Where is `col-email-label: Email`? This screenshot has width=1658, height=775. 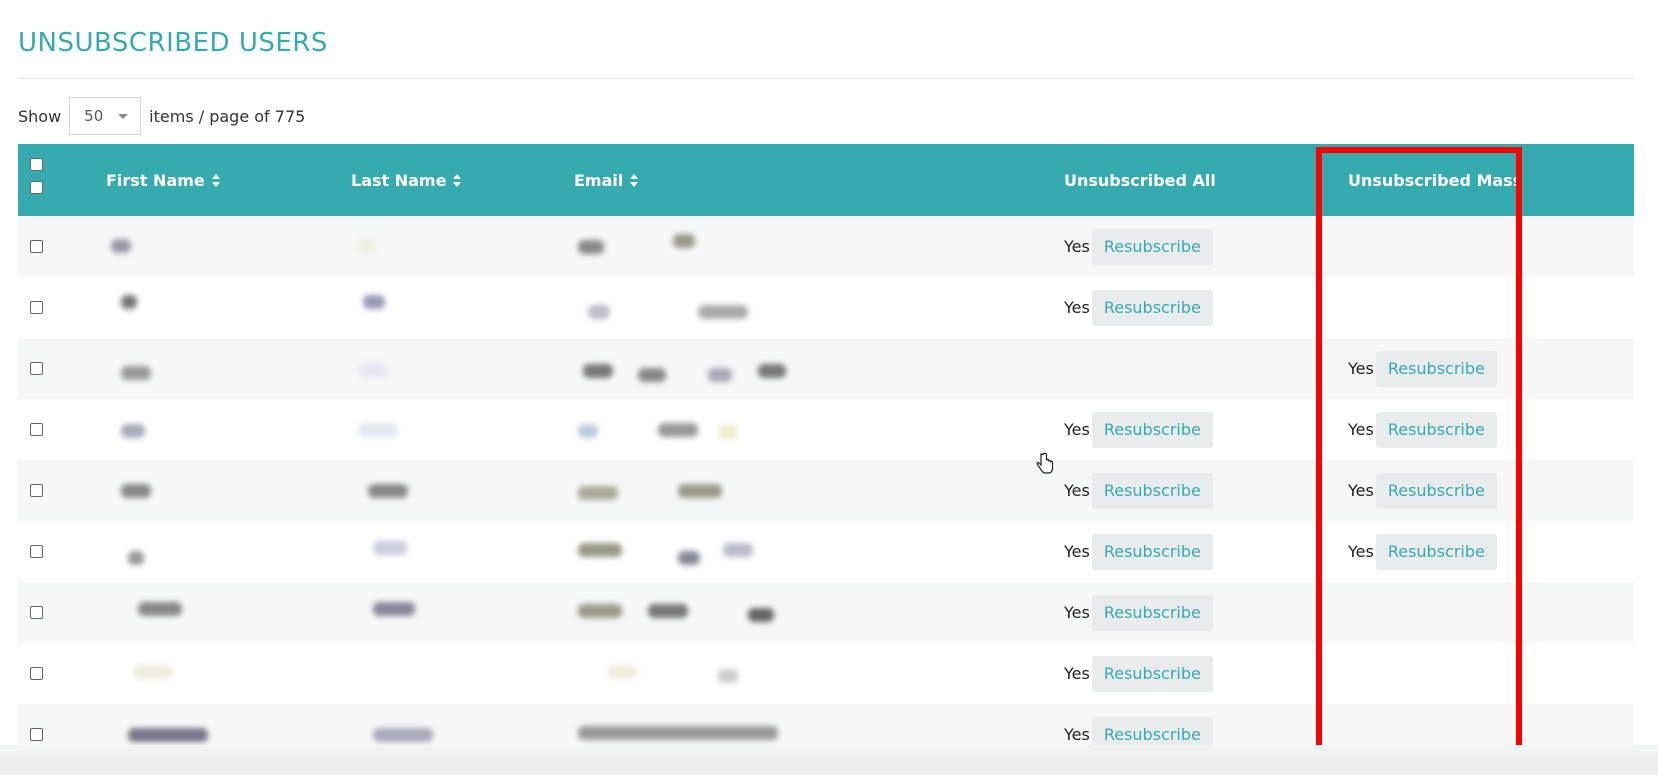
col-email-label: Email is located at coordinates (599, 180).